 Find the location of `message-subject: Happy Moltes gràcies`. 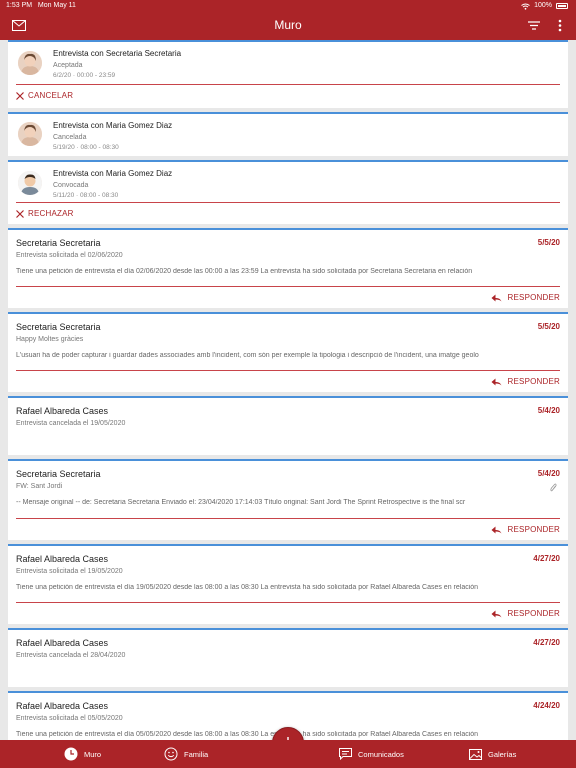

message-subject: Happy Moltes gràcies is located at coordinates (50, 339).